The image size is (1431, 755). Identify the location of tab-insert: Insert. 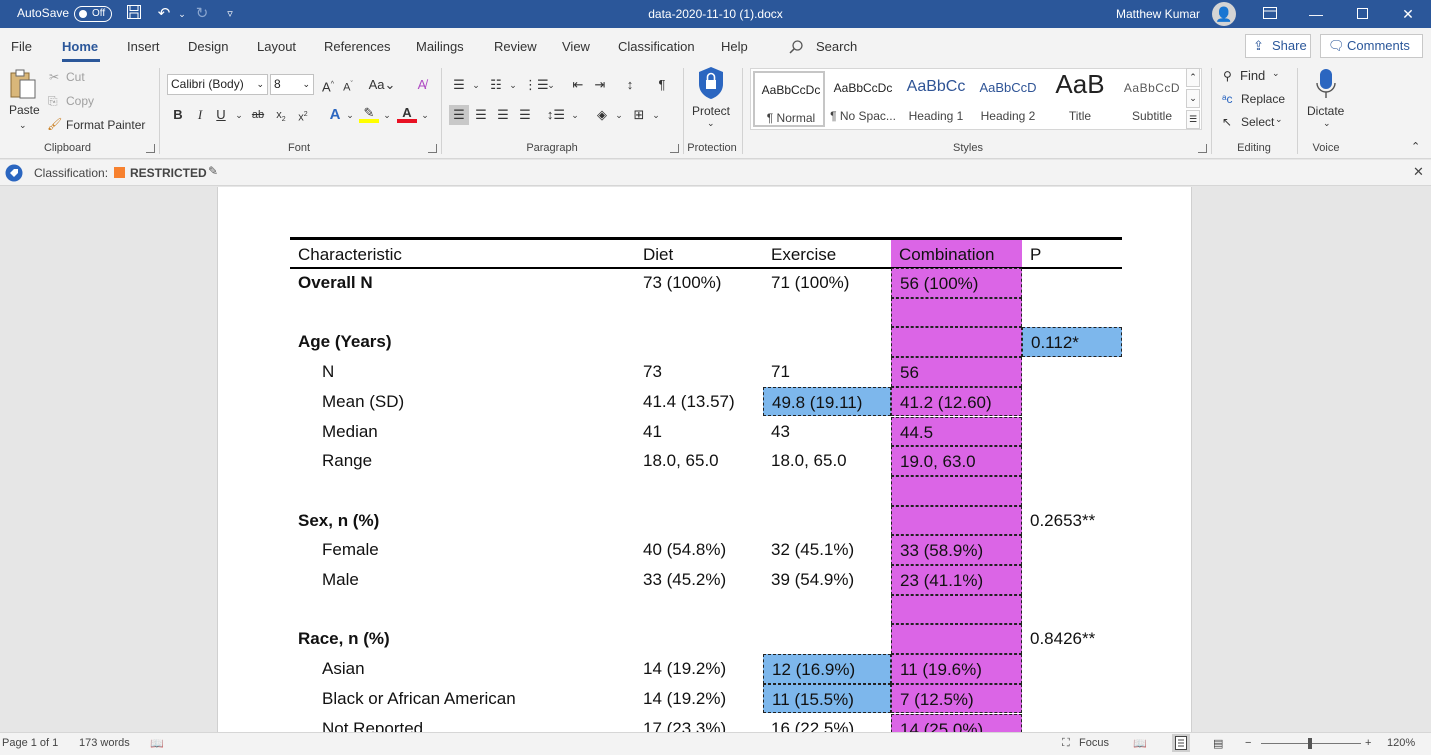
(143, 46).